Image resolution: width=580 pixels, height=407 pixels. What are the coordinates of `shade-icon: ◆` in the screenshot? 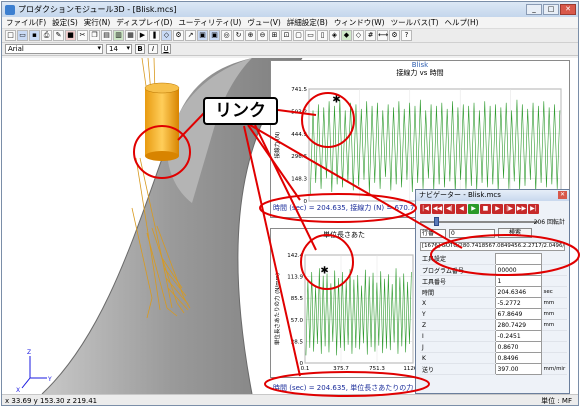 It's located at (346, 35).